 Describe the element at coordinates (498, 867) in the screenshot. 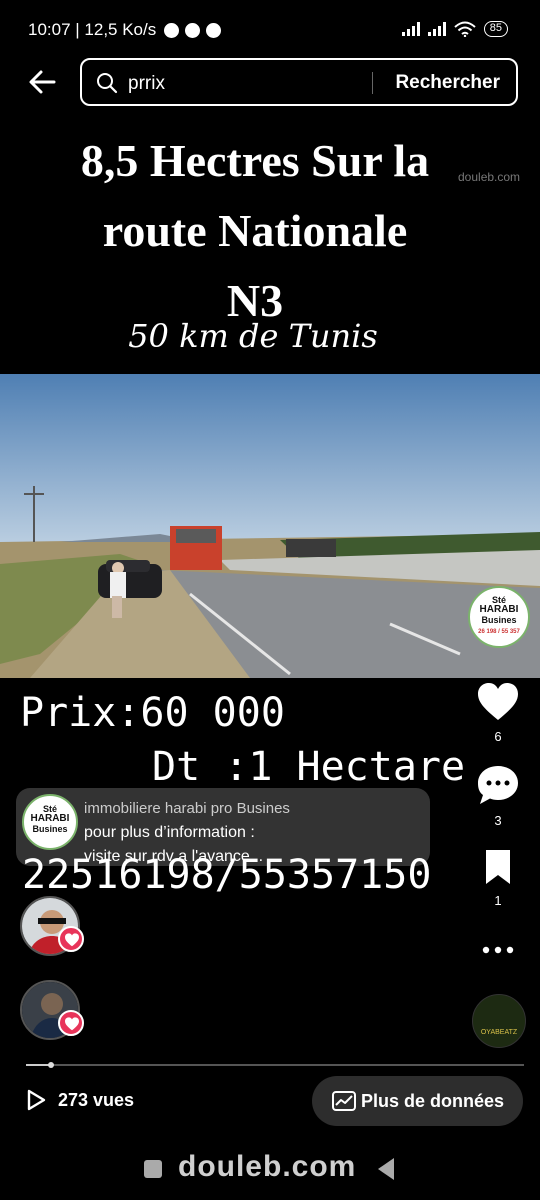

I see `bookmark-icon` at that location.